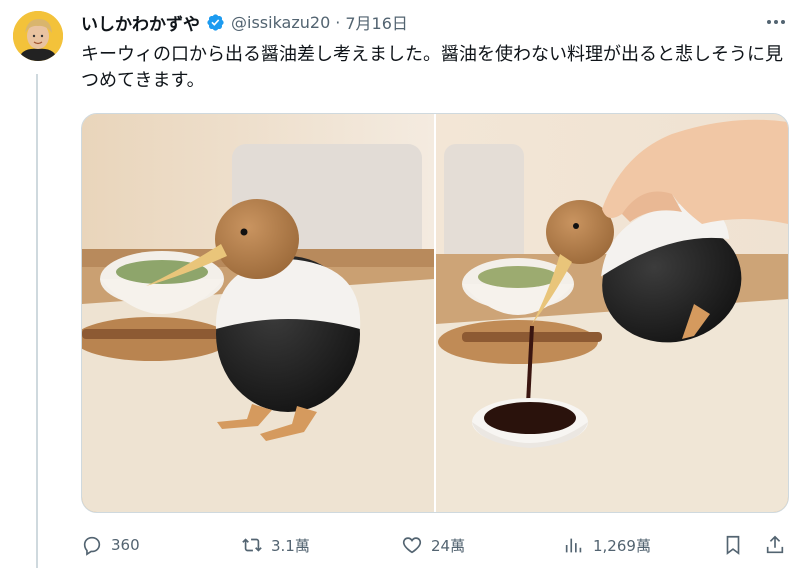  What do you see at coordinates (110, 545) in the screenshot?
I see `reply-button: 360` at bounding box center [110, 545].